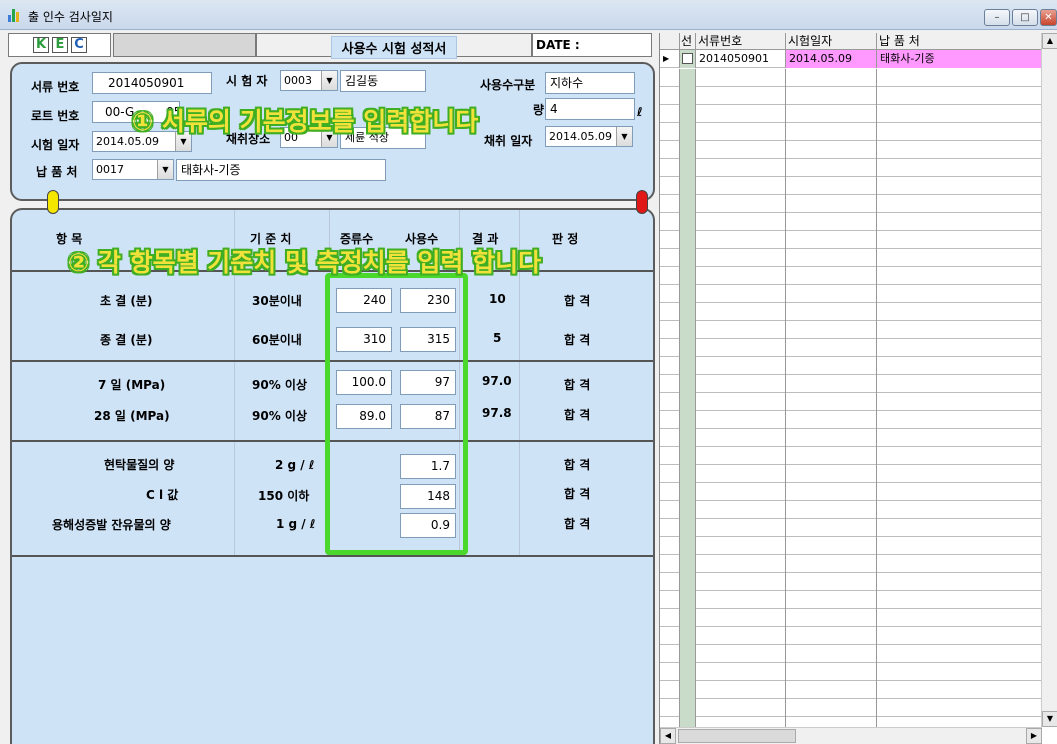  Describe the element at coordinates (59, 45) in the screenshot. I see `kec-logo: K E C` at that location.